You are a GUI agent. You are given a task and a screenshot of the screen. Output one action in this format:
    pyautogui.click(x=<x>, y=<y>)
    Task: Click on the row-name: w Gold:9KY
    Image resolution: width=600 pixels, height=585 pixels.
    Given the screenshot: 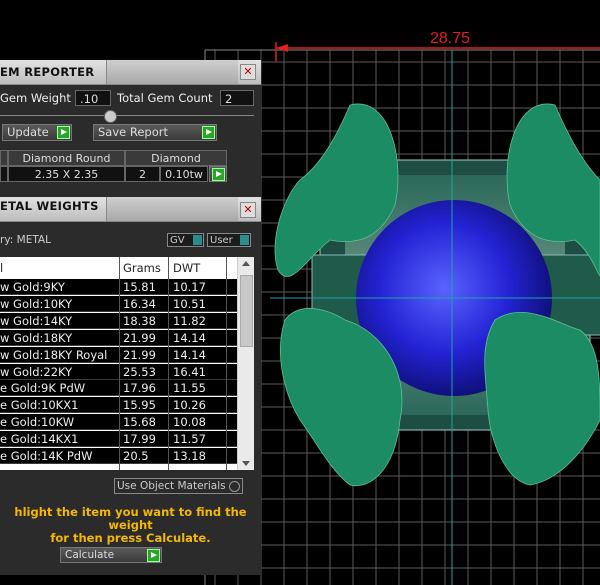 What is the action you would take?
    pyautogui.click(x=32, y=287)
    